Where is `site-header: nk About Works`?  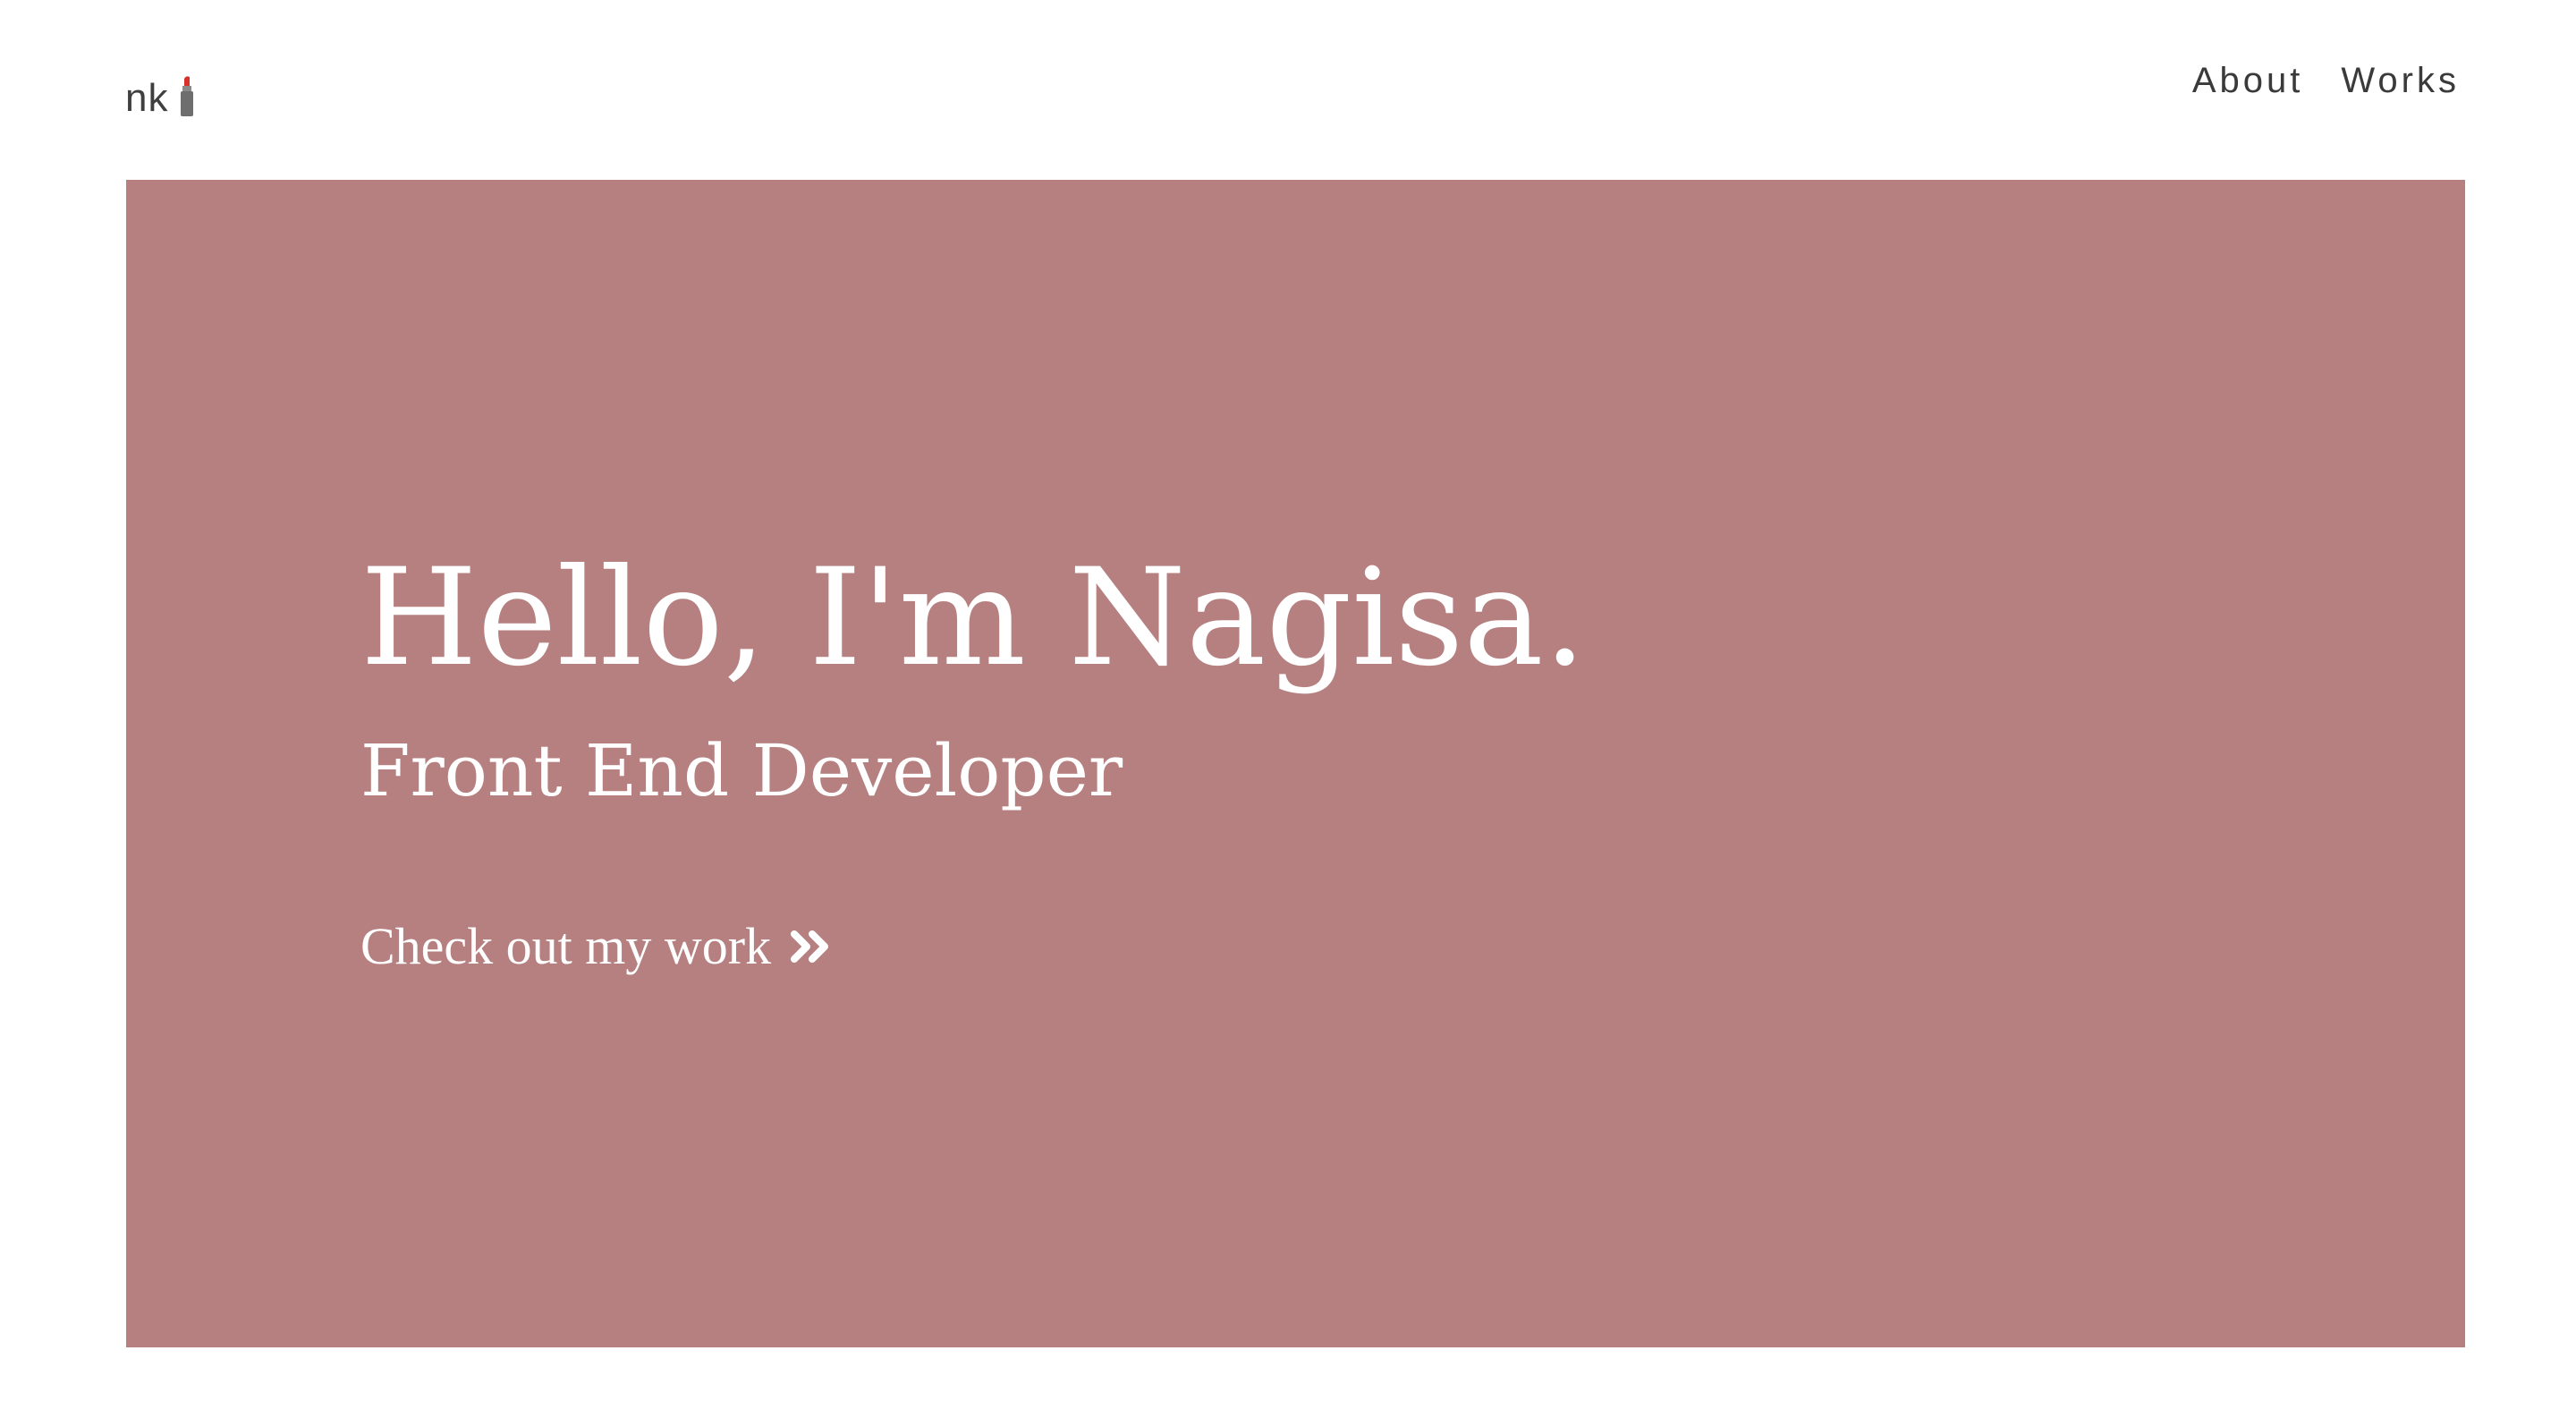
site-header: nk About Works is located at coordinates (1288, 90).